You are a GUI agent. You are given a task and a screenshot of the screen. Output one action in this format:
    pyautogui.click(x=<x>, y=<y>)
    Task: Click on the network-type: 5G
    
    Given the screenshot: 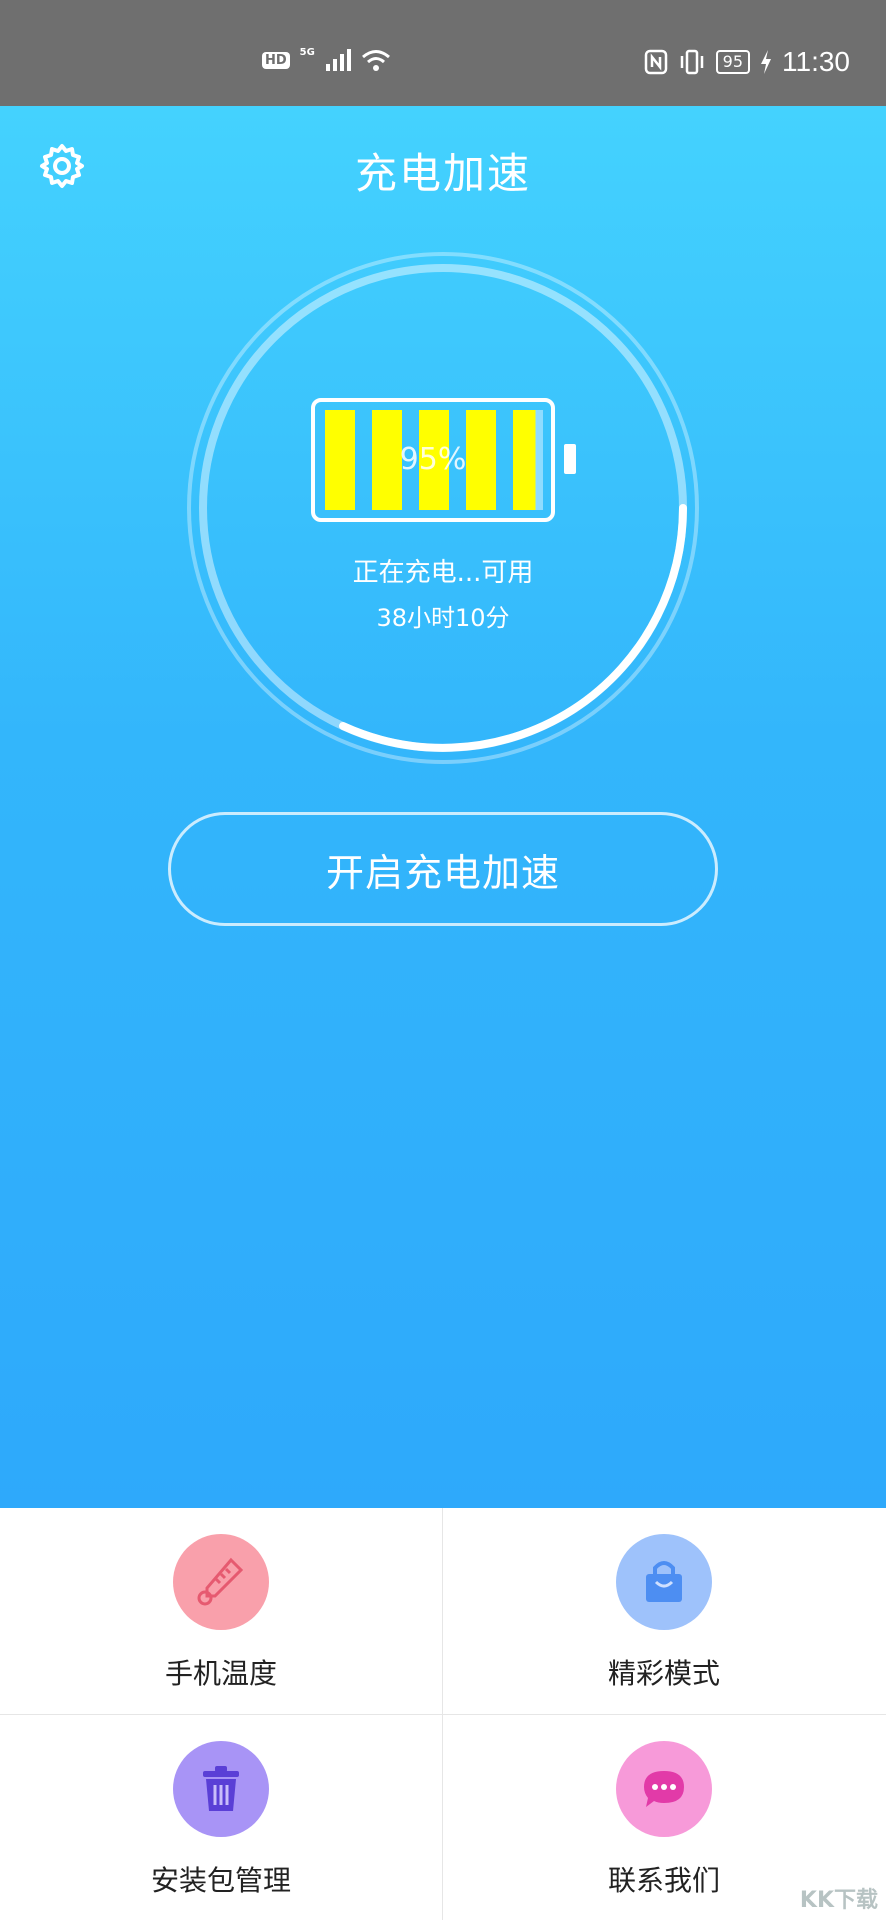 What is the action you would take?
    pyautogui.click(x=307, y=52)
    